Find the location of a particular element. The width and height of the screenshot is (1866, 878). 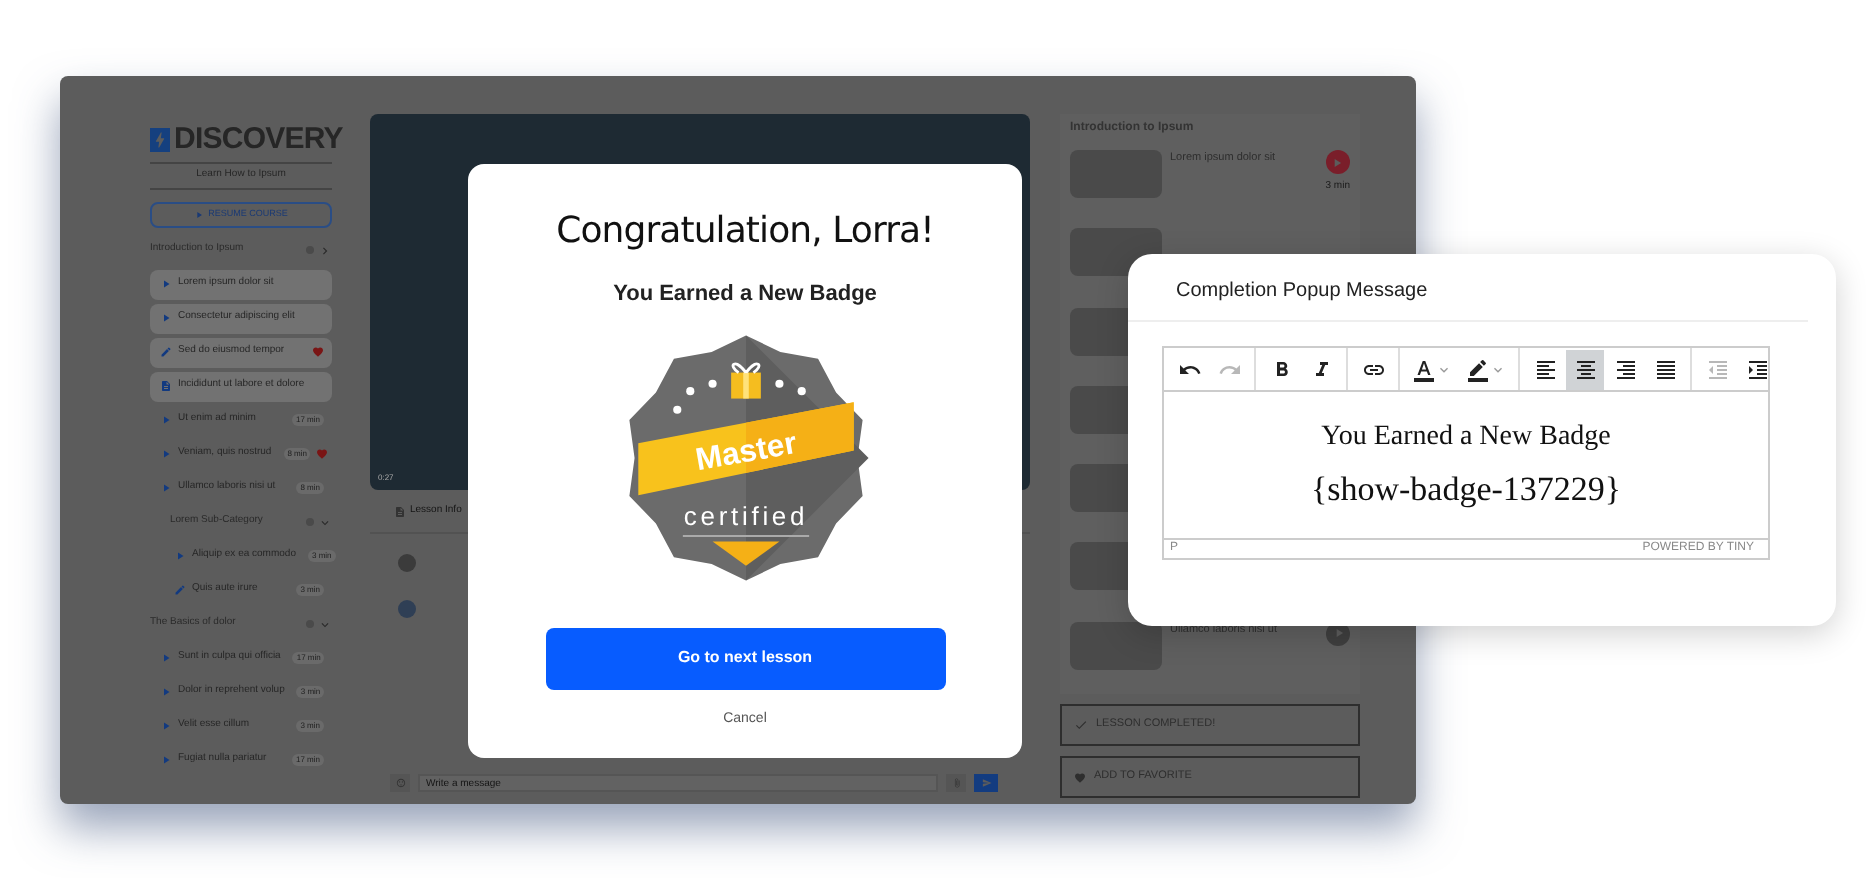

align-justify-icon is located at coordinates (1665, 369).